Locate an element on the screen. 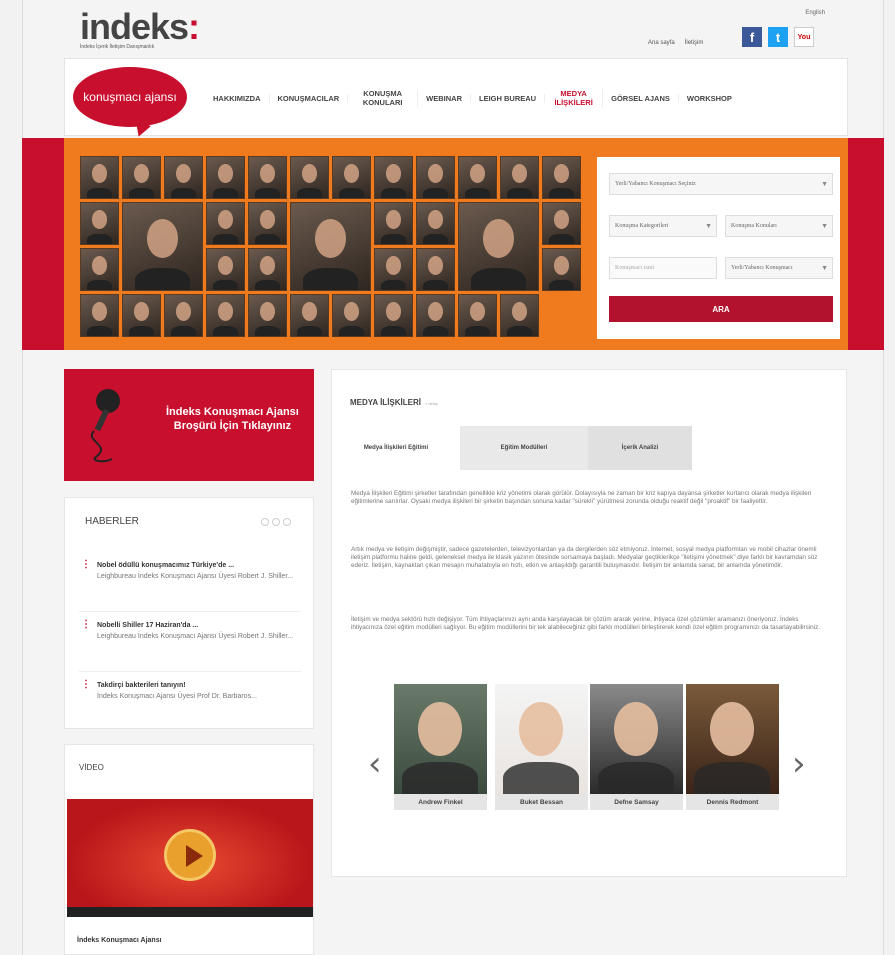 Image resolution: width=895 pixels, height=955 pixels. speaker-card: Buket Bessan is located at coordinates (541, 747).